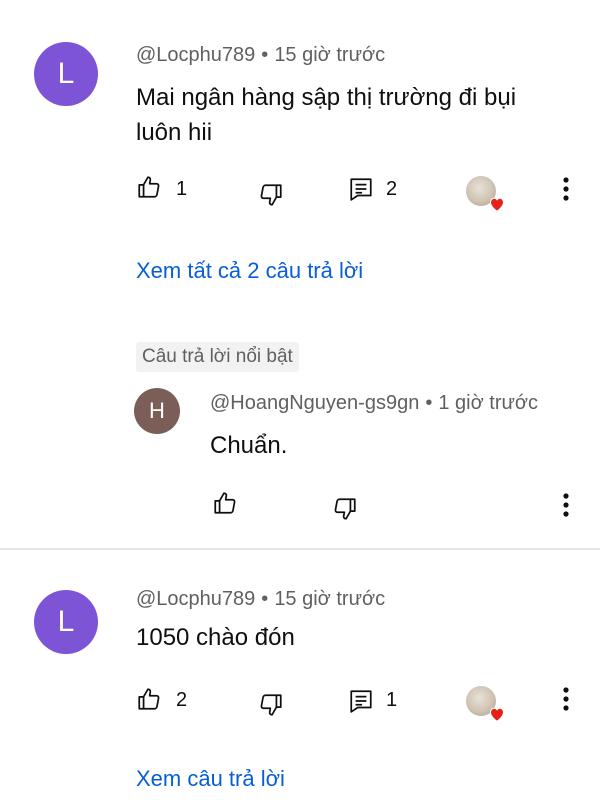 The height and width of the screenshot is (800, 600). What do you see at coordinates (314, 403) in the screenshot?
I see `reply-author: @HoangNguyen-gs9gn` at bounding box center [314, 403].